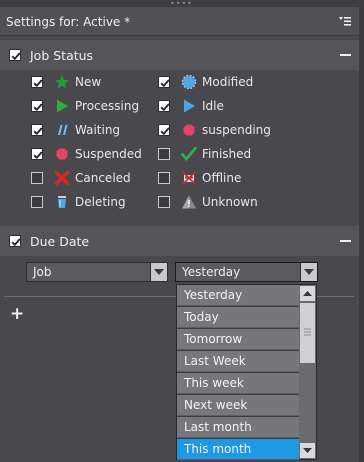 Image resolution: width=364 pixels, height=462 pixels. I want to click on status-label: suspending, so click(236, 130).